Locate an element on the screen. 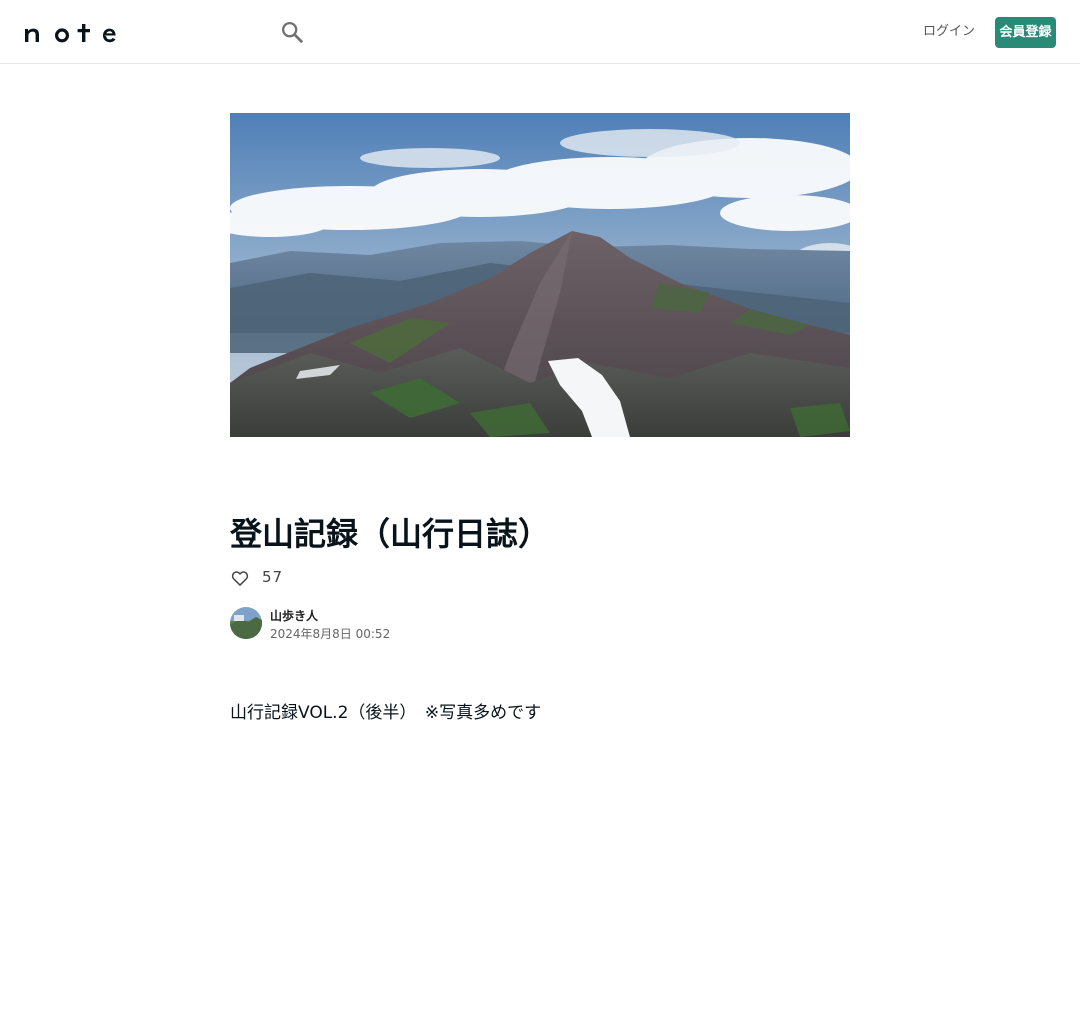 The image size is (1080, 1024). like-button is located at coordinates (240, 578).